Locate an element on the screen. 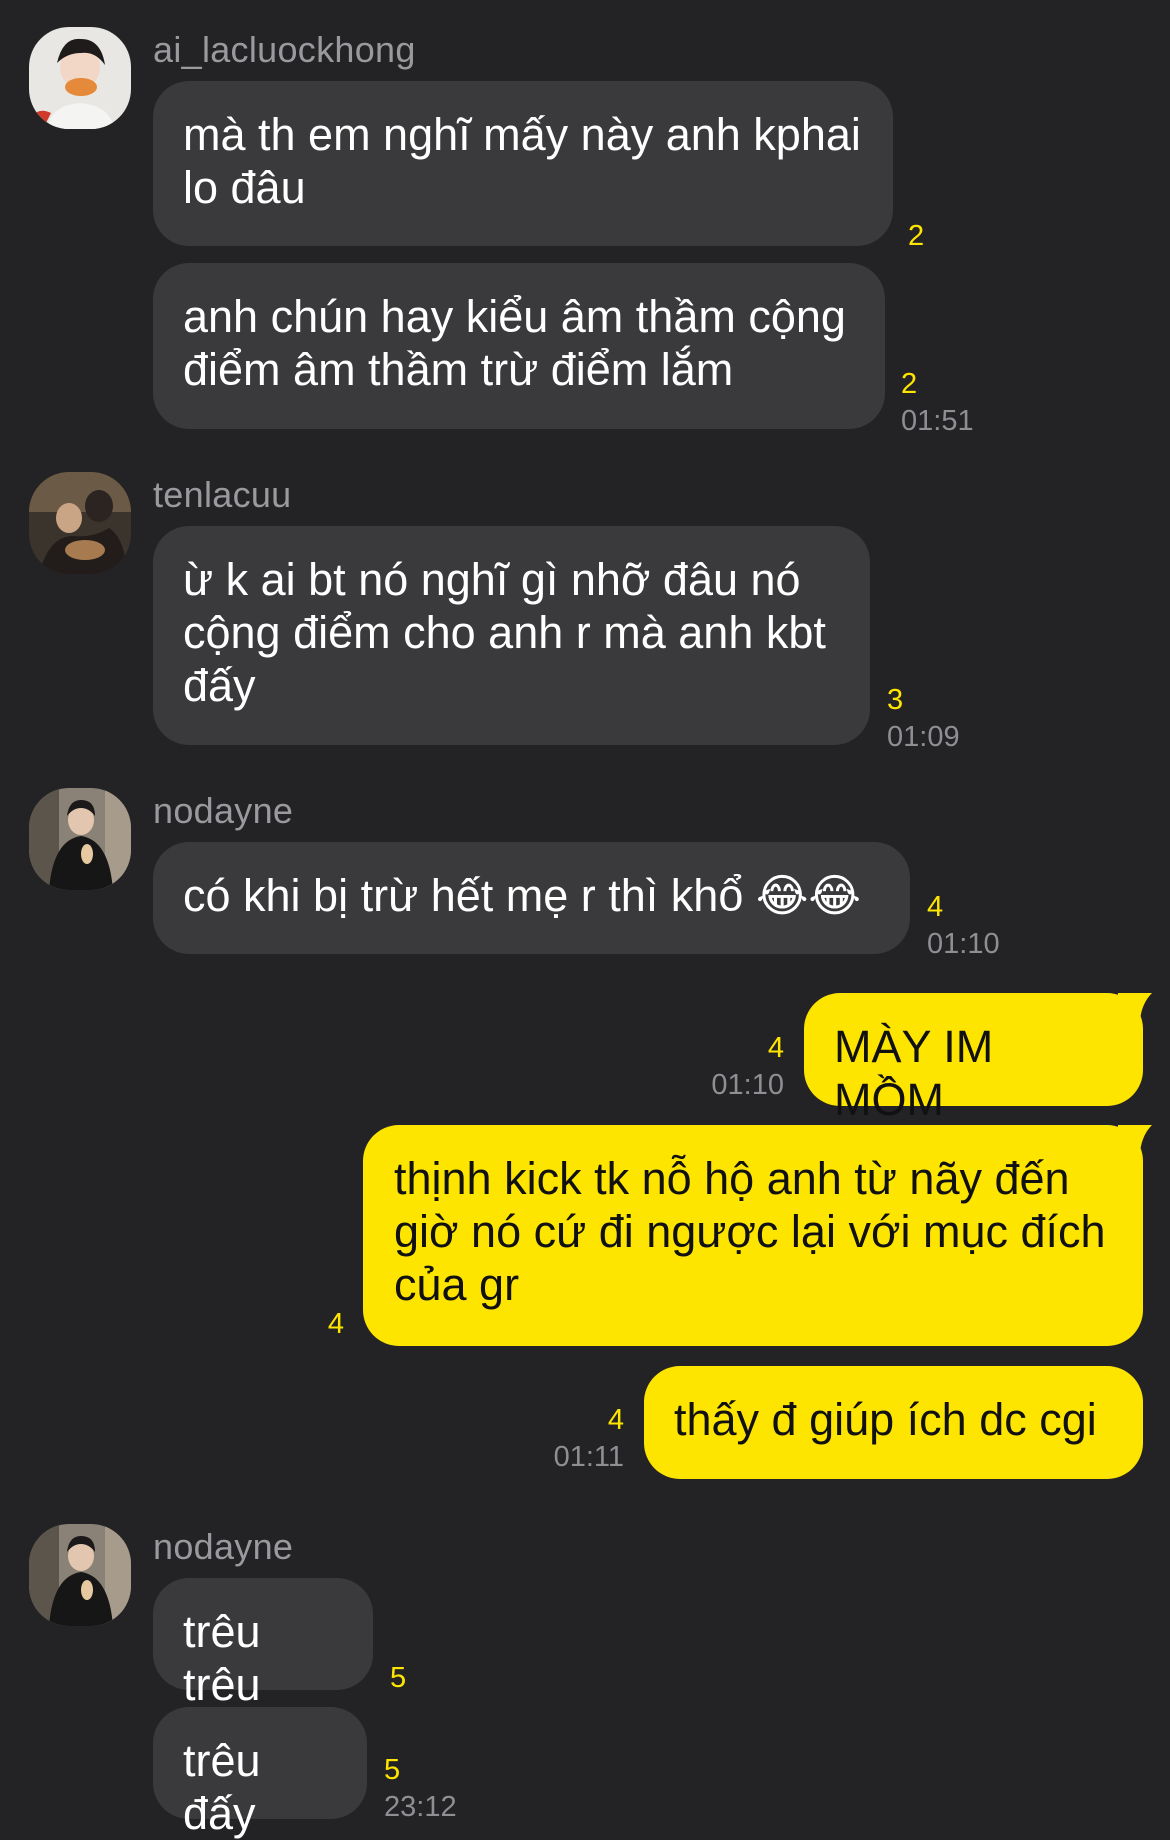  sender-name: tenlacuu is located at coordinates (222, 494).